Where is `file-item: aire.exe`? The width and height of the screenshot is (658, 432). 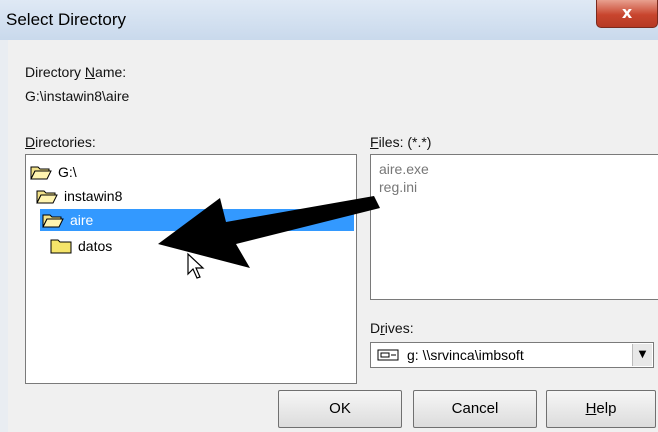 file-item: aire.exe is located at coordinates (404, 169).